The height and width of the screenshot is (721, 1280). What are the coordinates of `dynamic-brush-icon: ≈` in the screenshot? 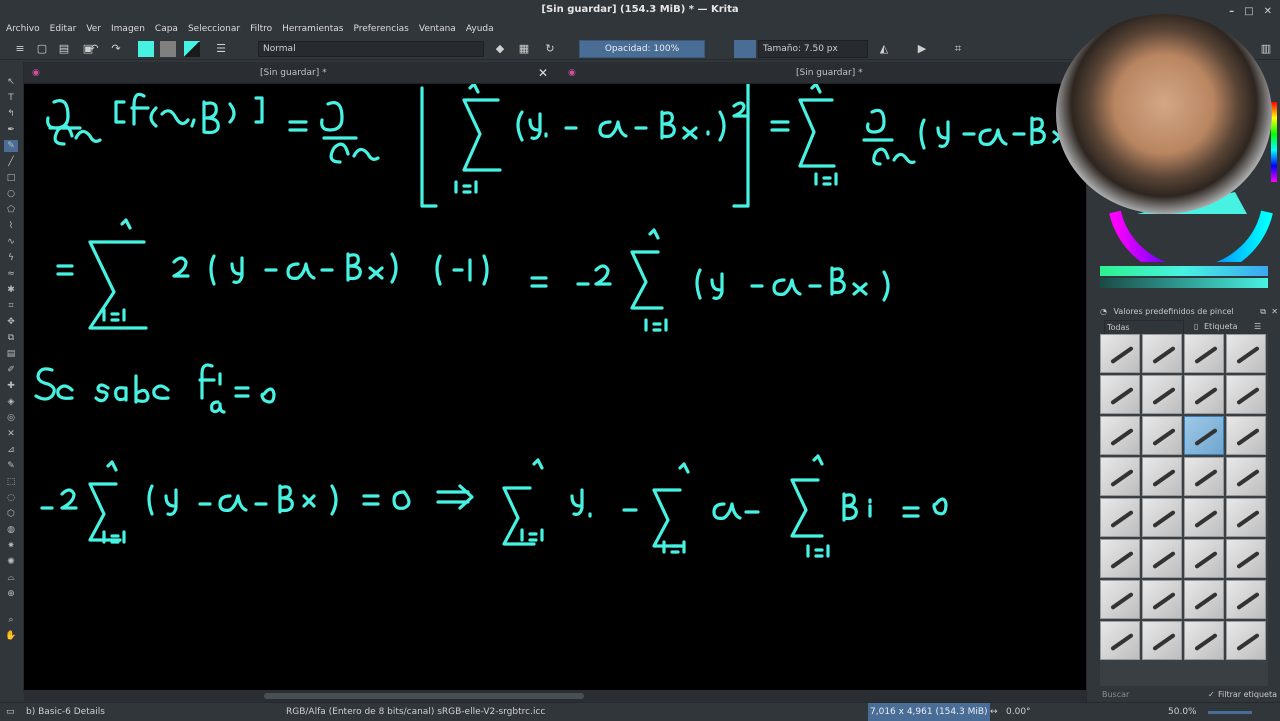 It's located at (11, 274).